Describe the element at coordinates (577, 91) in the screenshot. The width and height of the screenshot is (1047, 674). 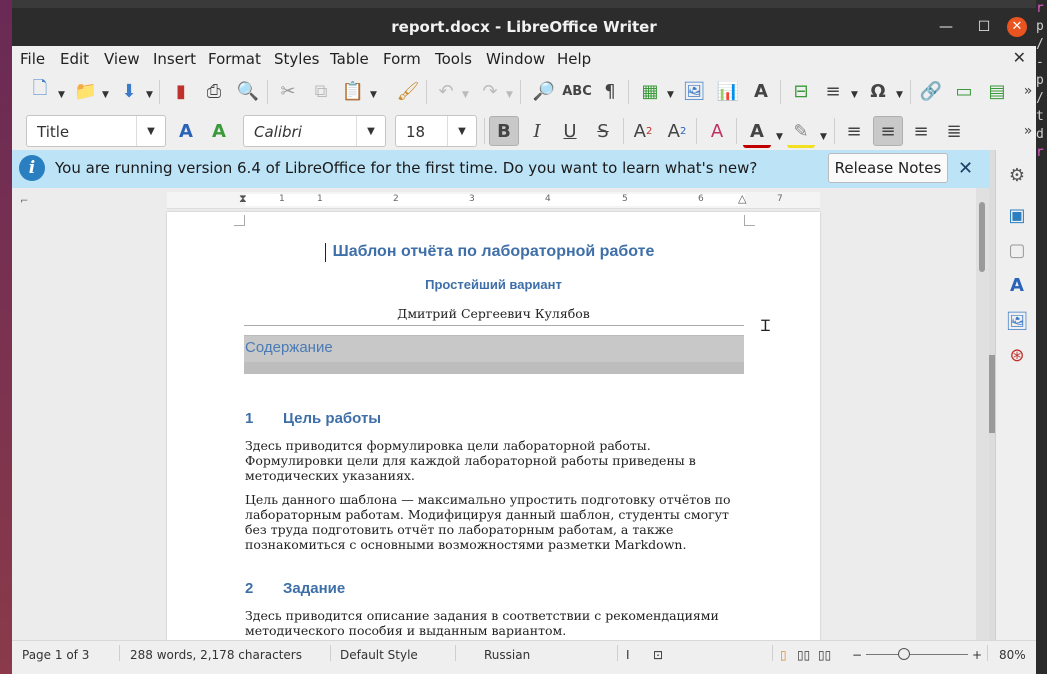
I see `spelling-icon: ABC` at that location.